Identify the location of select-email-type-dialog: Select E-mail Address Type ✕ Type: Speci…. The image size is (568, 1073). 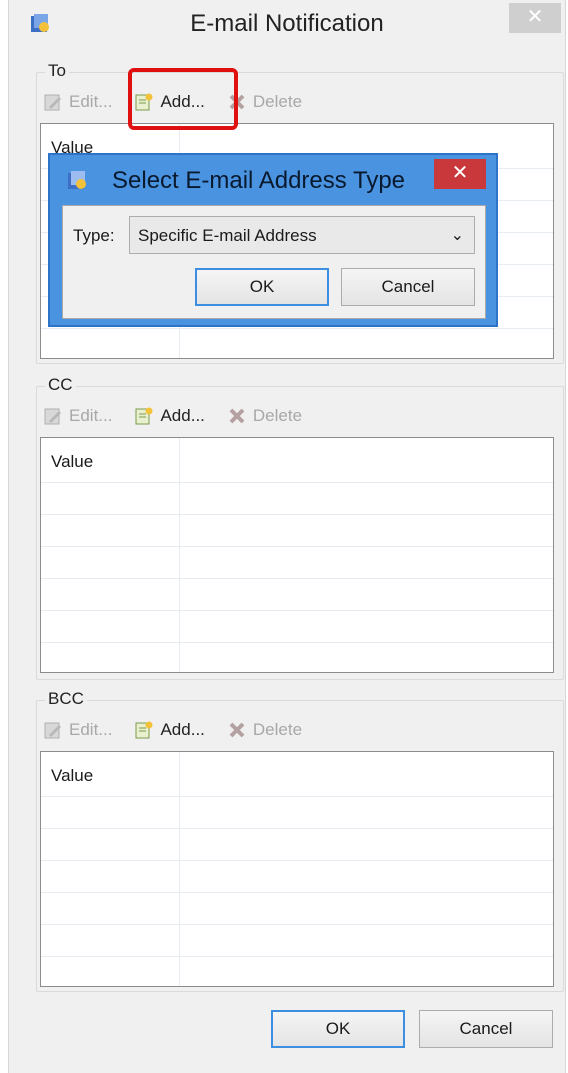
(273, 240).